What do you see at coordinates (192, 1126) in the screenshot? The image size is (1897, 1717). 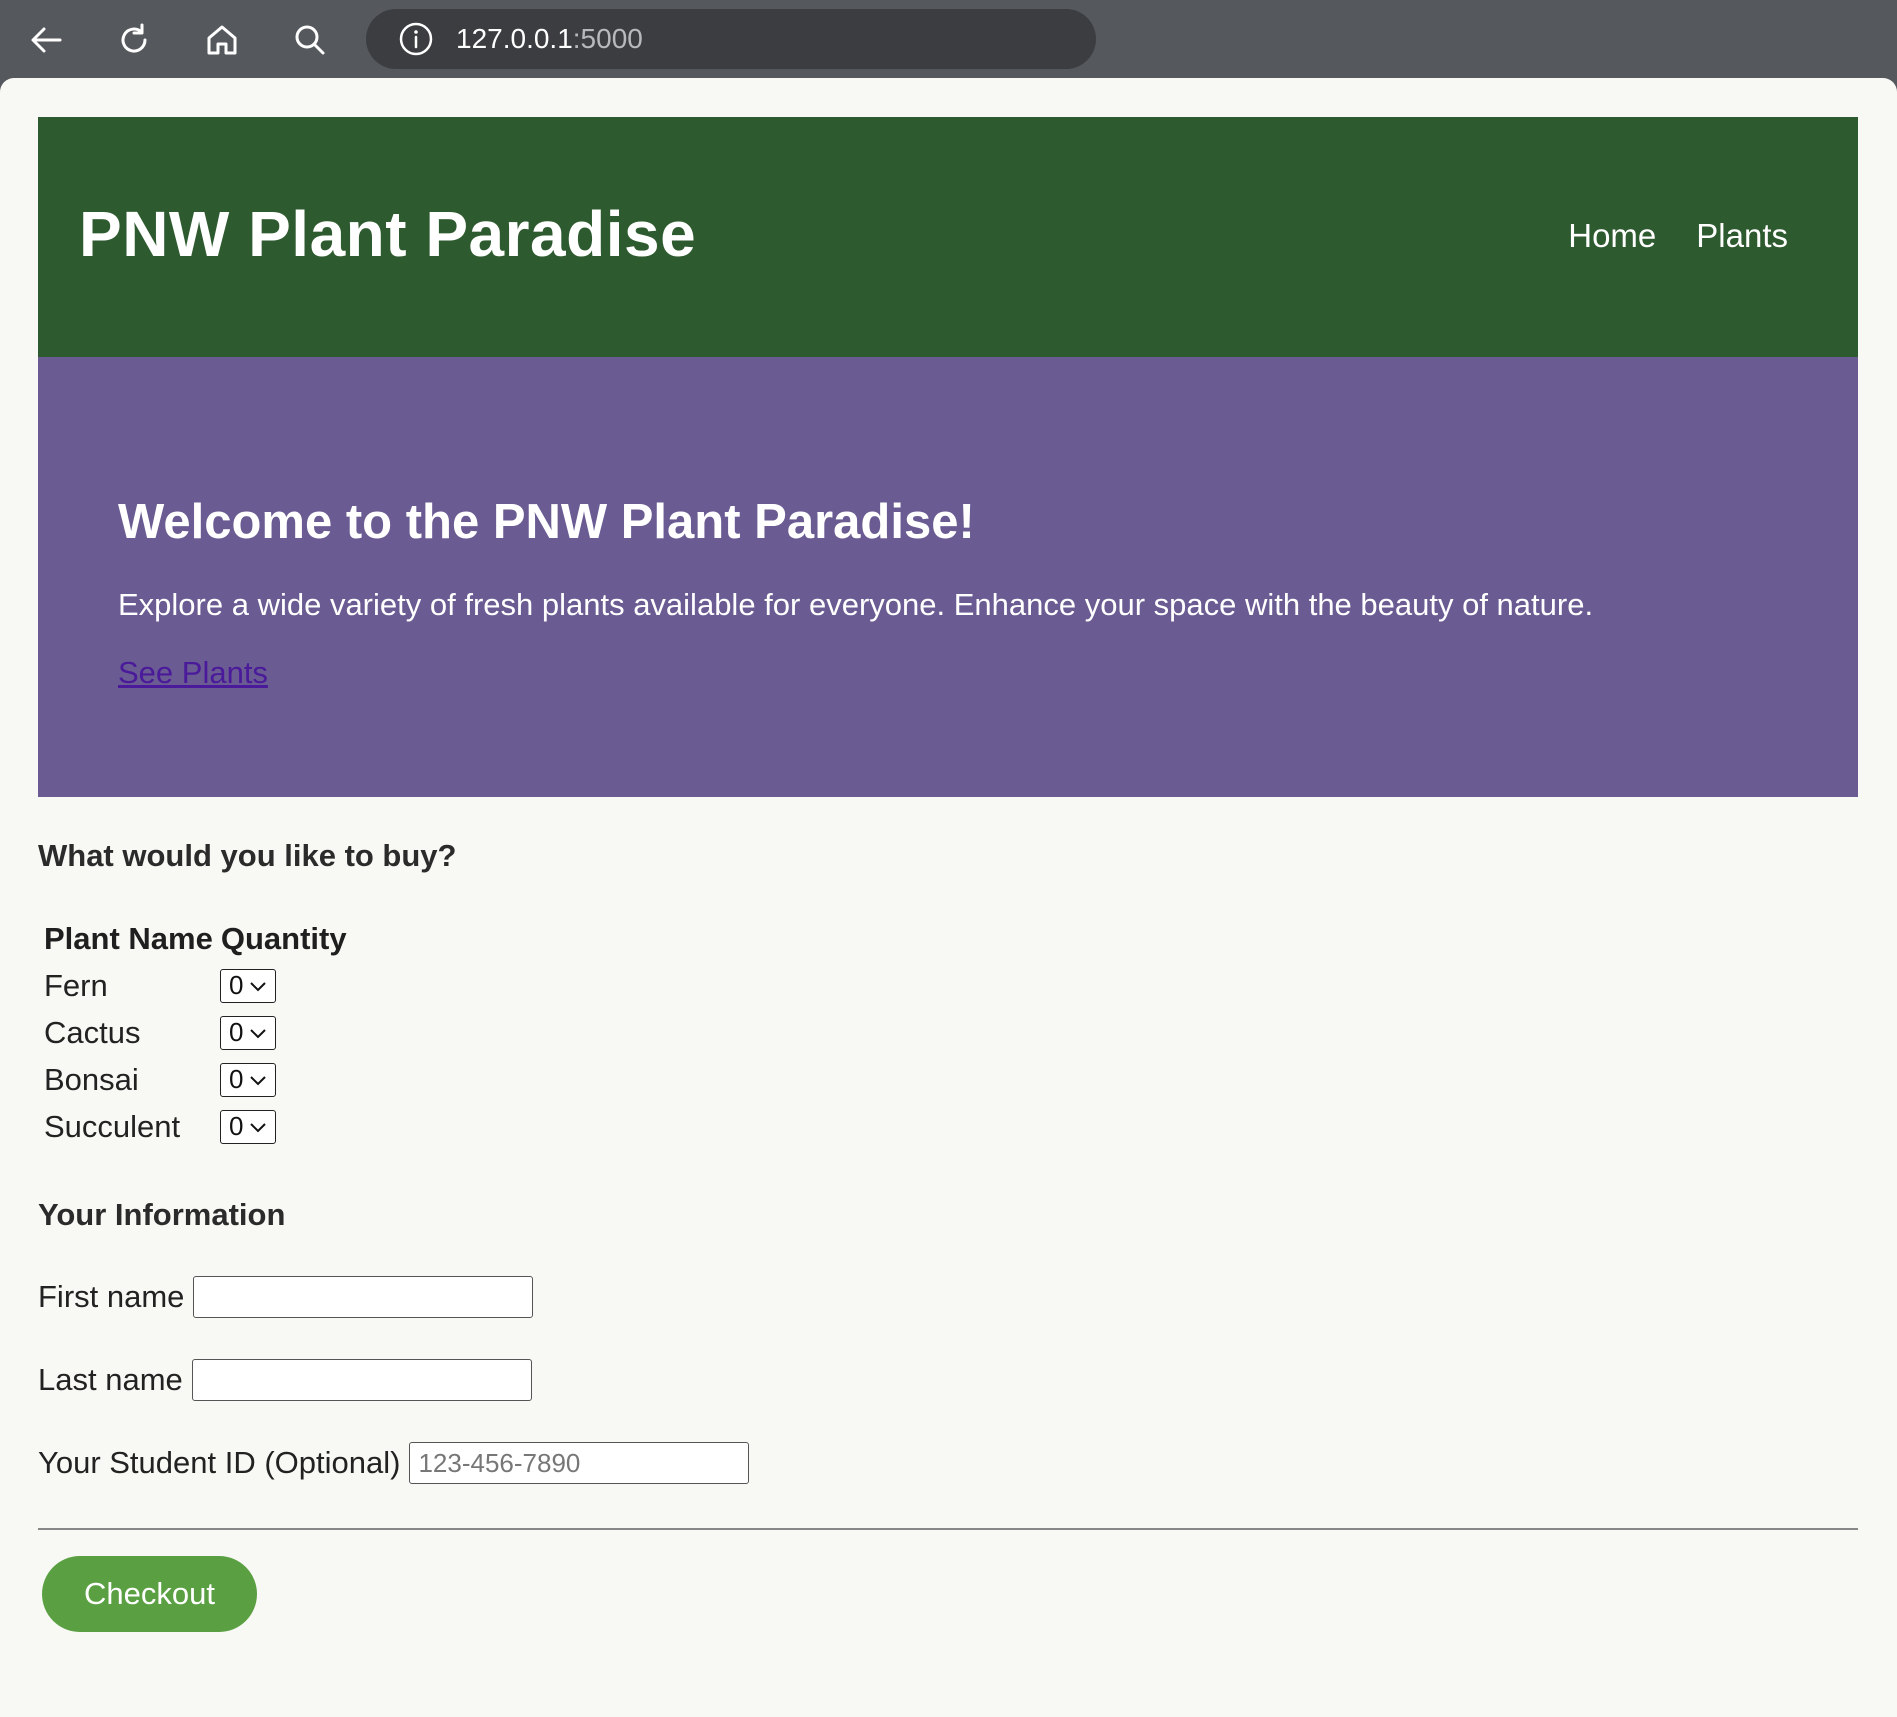 I see `table-row: Succulent 0` at bounding box center [192, 1126].